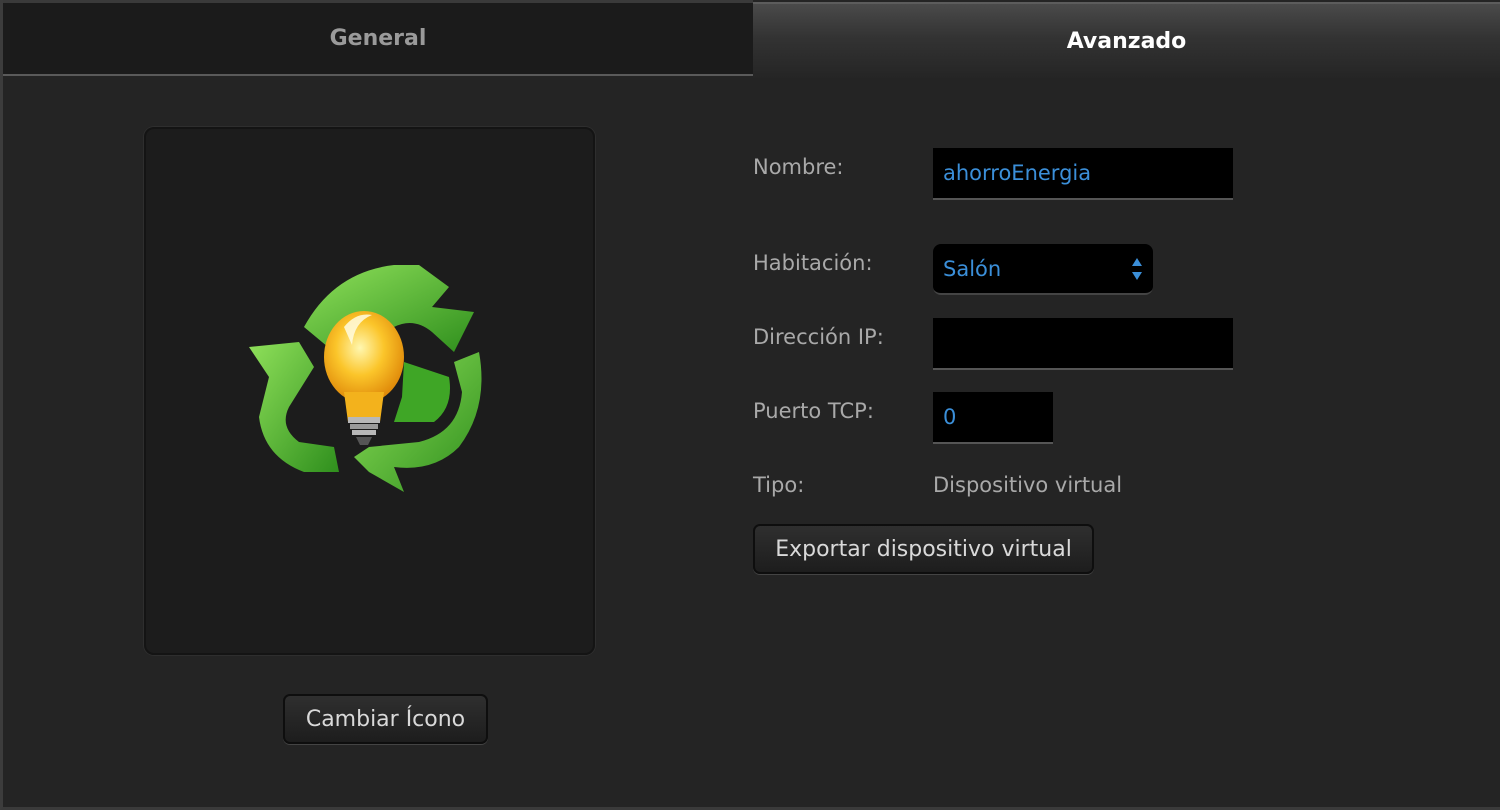 The width and height of the screenshot is (1500, 810). I want to click on tab-bar: General Avanzado, so click(750, 39).